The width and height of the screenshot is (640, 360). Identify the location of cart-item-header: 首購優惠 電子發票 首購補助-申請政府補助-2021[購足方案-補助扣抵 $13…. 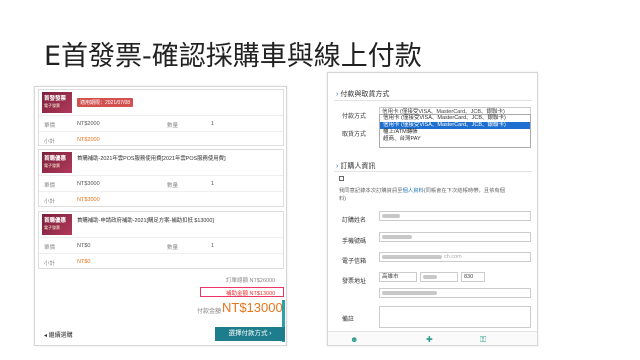
(161, 225).